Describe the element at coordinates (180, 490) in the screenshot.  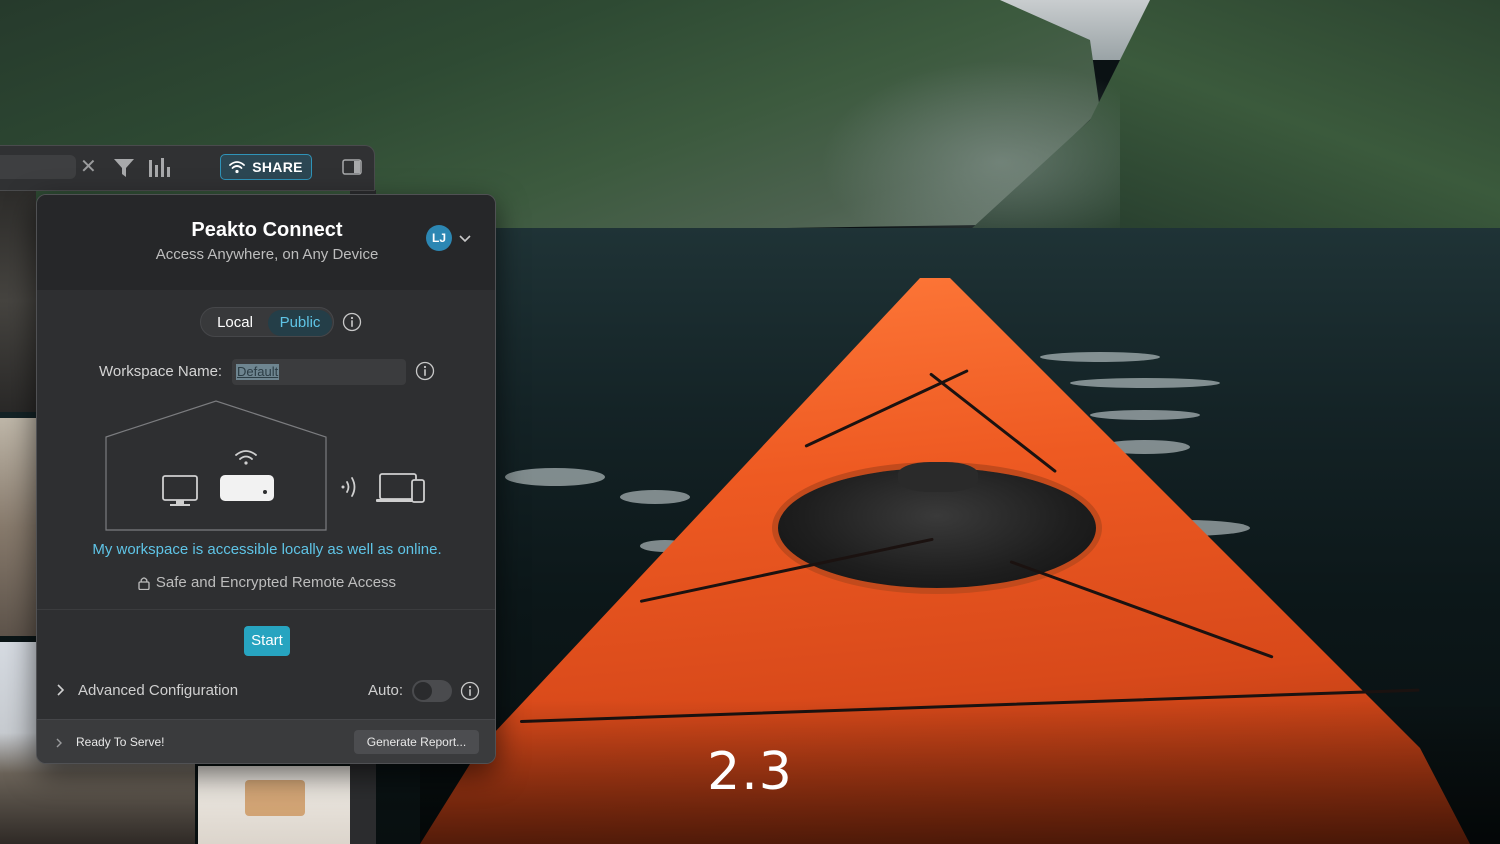
I see `desktop-computer-icon` at that location.